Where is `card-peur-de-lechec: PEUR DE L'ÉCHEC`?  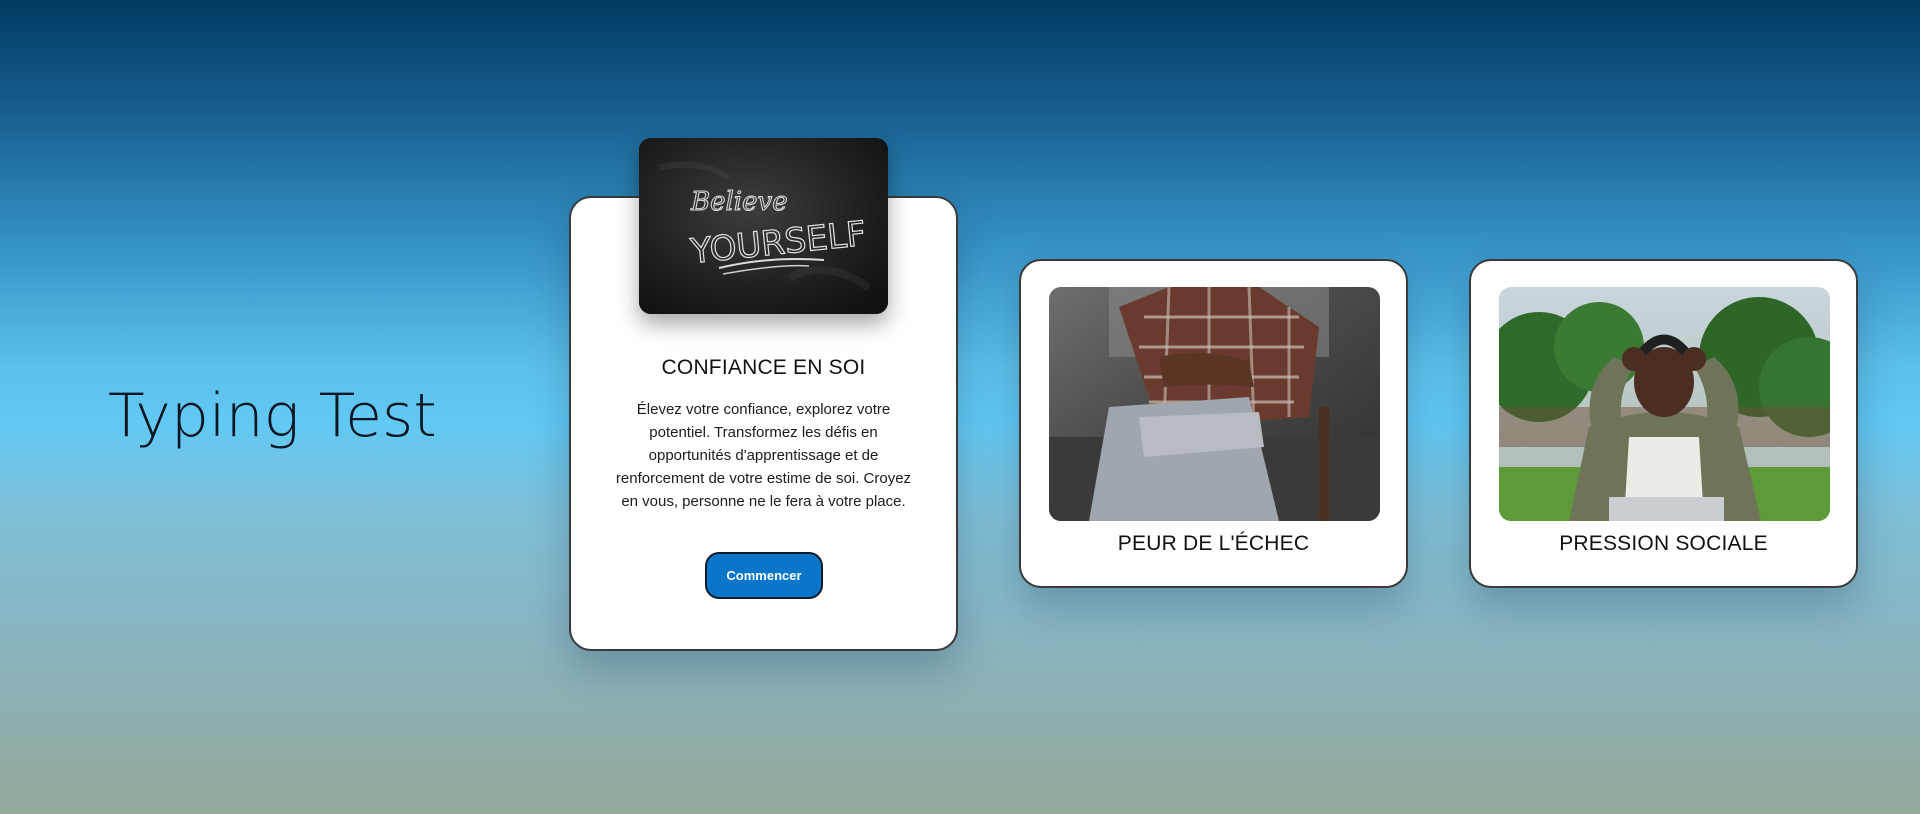
card-peur-de-lechec: PEUR DE L'ÉCHEC is located at coordinates (1213, 423).